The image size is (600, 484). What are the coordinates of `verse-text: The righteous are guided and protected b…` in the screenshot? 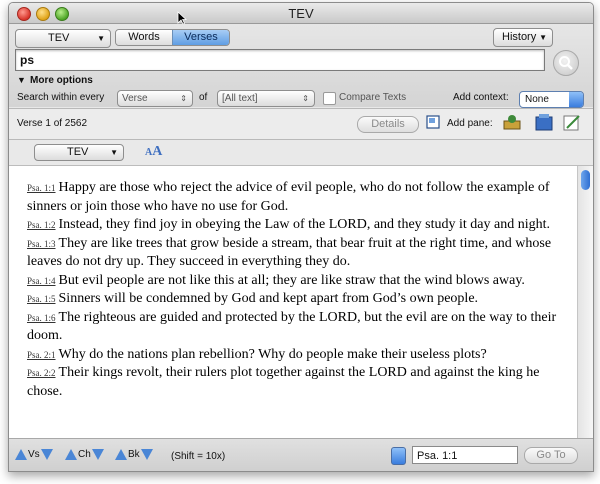 It's located at (292, 326).